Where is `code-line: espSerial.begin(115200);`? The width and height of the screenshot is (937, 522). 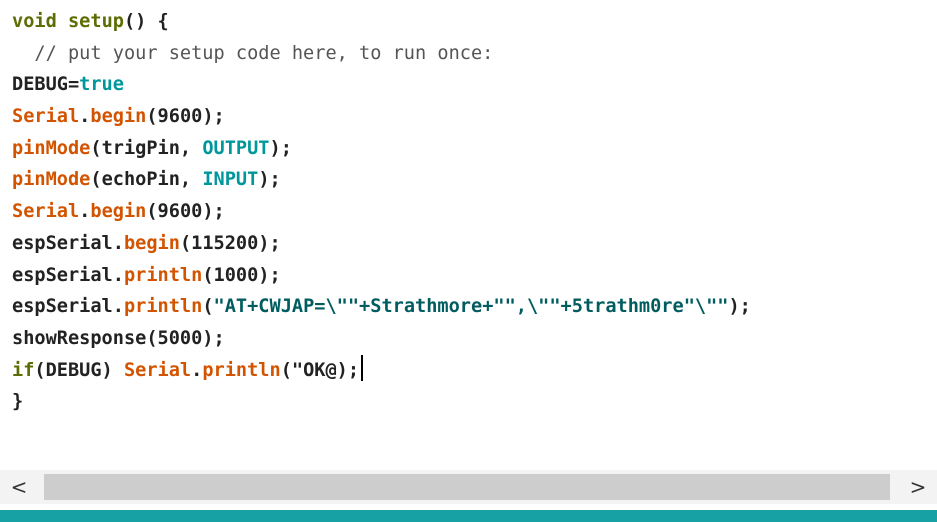
code-line: espSerial.begin(115200); is located at coordinates (381, 244).